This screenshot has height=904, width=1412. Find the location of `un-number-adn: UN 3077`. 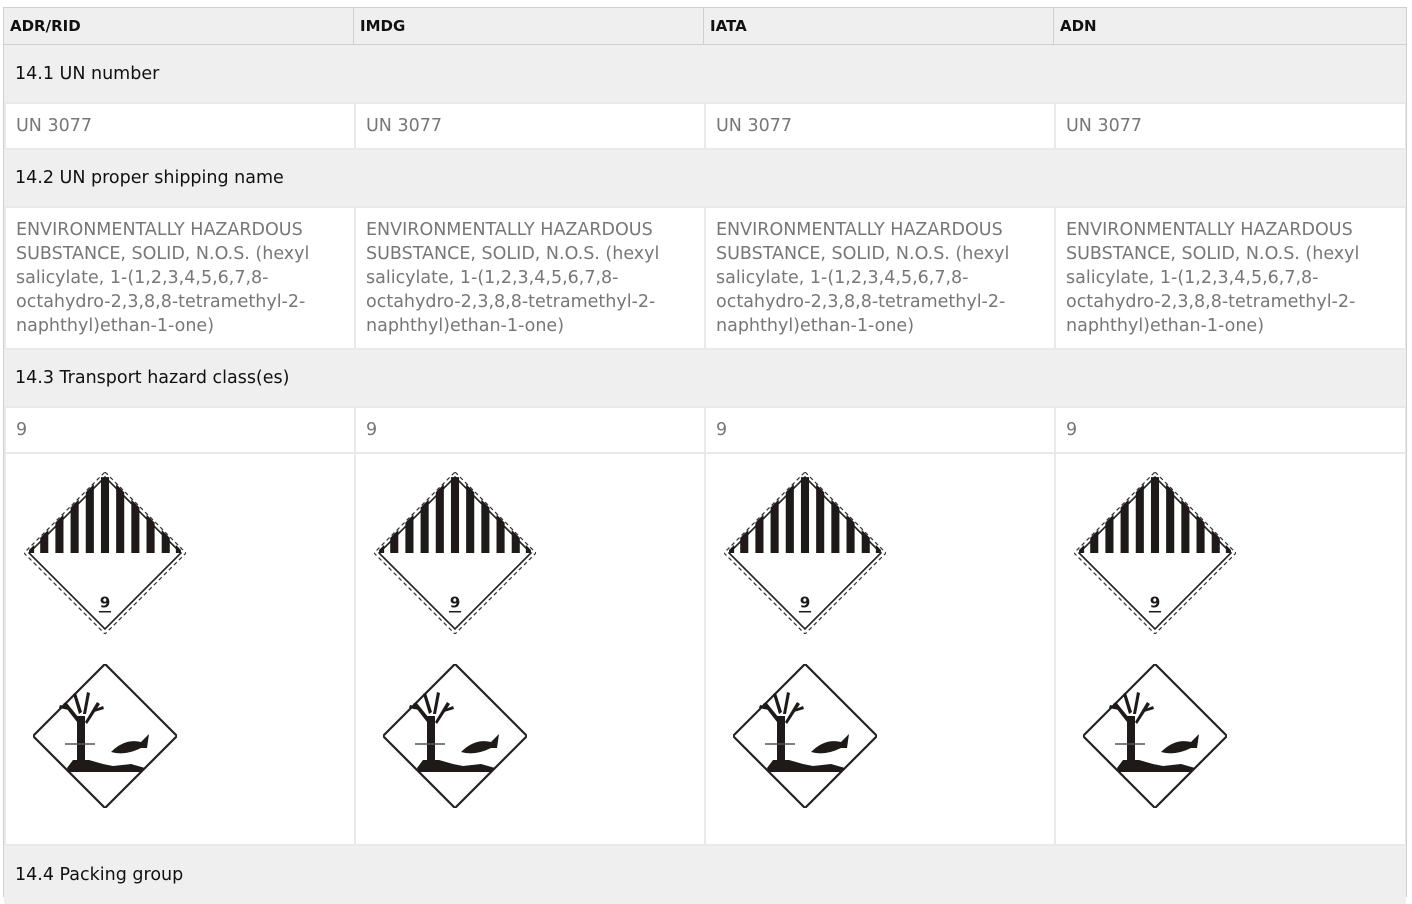

un-number-adn: UN 3077 is located at coordinates (1230, 126).